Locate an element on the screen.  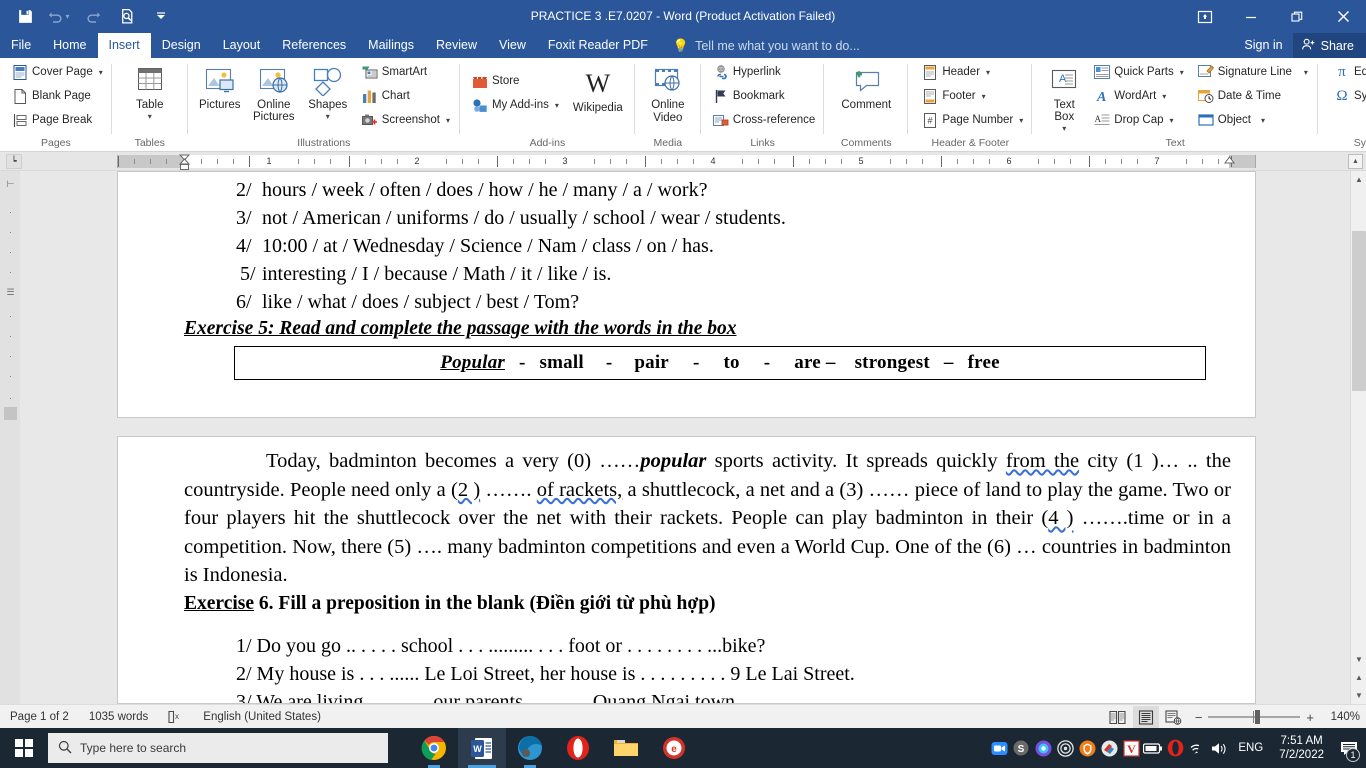
zoom-out-button: − is located at coordinates (1199, 717).